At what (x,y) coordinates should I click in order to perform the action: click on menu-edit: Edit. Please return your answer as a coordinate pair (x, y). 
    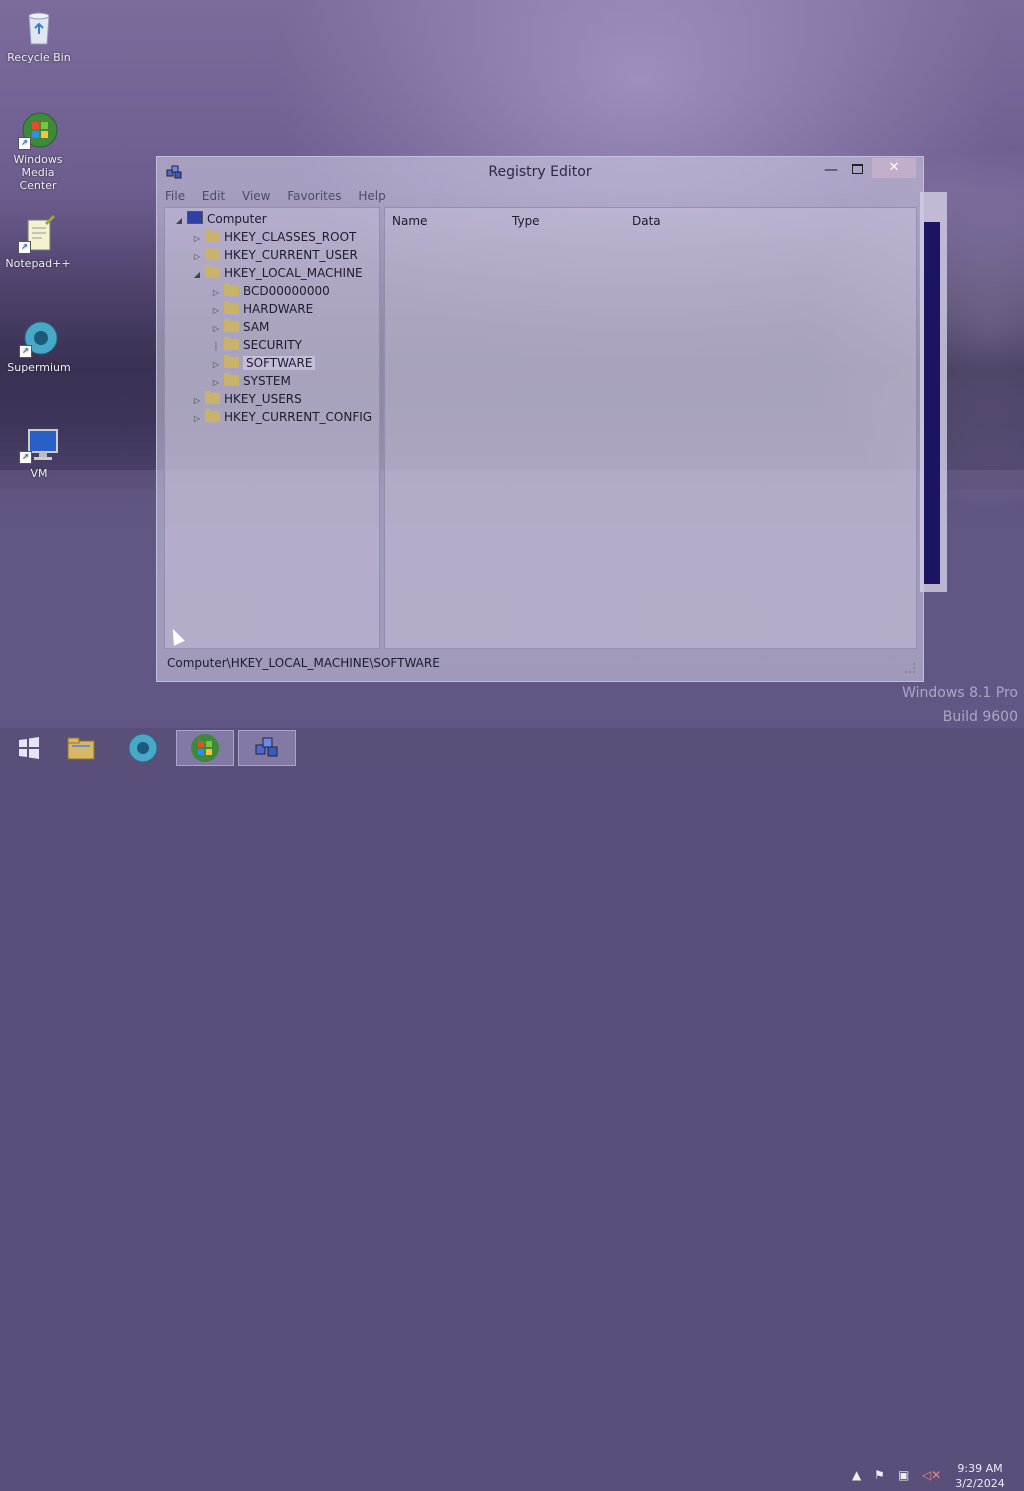
    Looking at the image, I should click on (213, 196).